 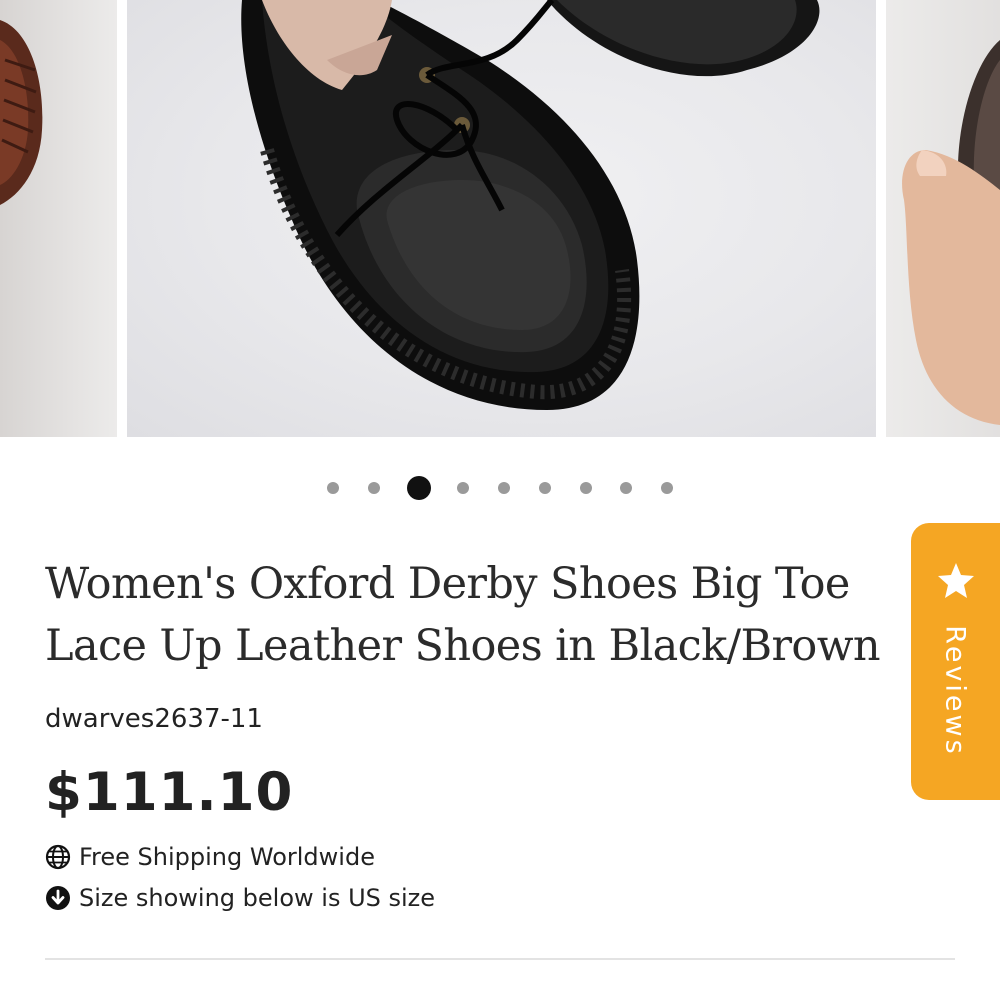 I want to click on next-product-image, so click(x=943, y=218).